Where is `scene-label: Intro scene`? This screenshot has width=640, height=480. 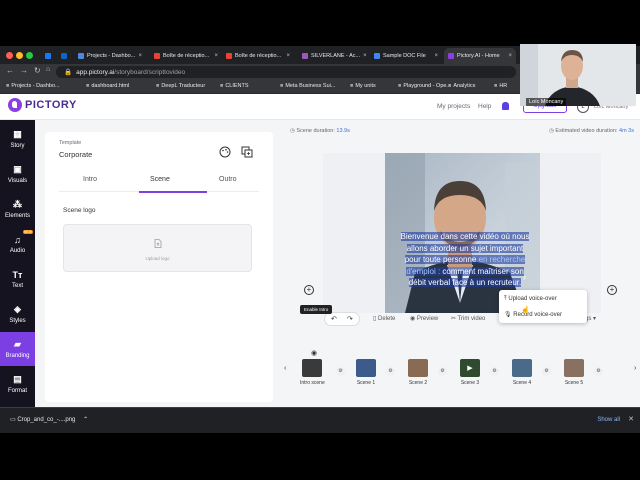
scene-label: Intro scene is located at coordinates (312, 383).